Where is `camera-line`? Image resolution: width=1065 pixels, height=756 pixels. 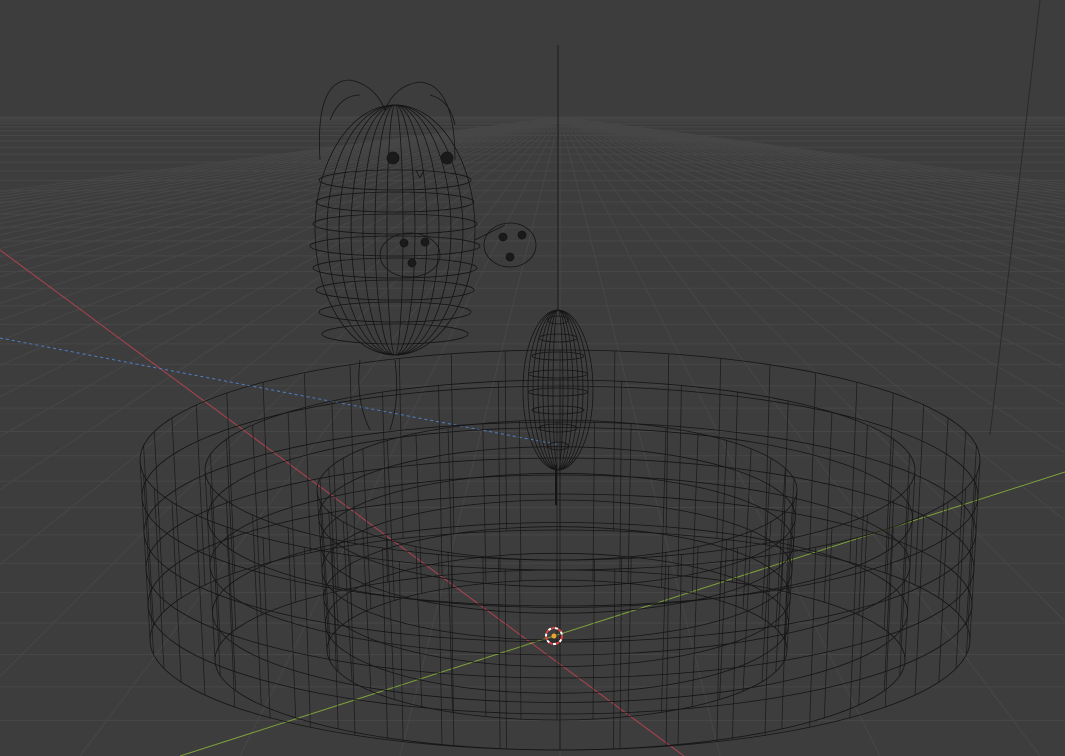
camera-line is located at coordinates (1015, 218).